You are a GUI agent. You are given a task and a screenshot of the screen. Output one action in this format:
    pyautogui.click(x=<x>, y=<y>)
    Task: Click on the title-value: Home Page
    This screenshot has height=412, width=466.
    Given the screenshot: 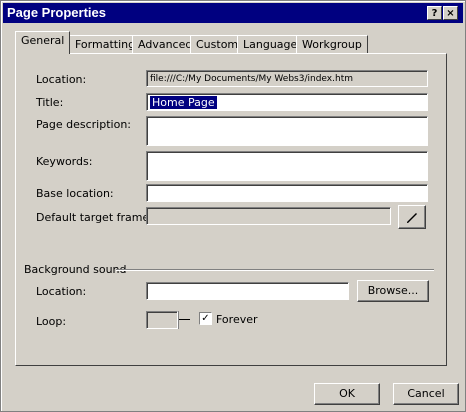 What is the action you would take?
    pyautogui.click(x=183, y=102)
    